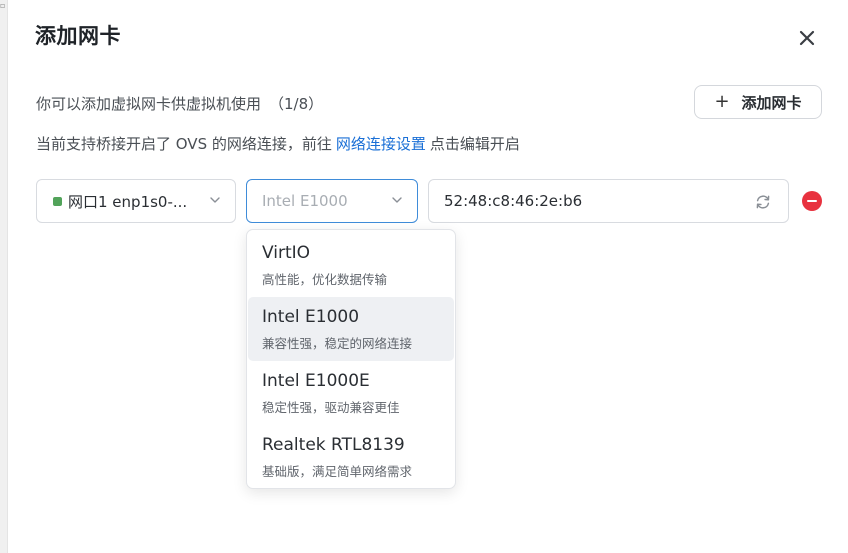 The image size is (848, 553). What do you see at coordinates (296, 104) in the screenshot?
I see `capacity-count: （1/8）` at bounding box center [296, 104].